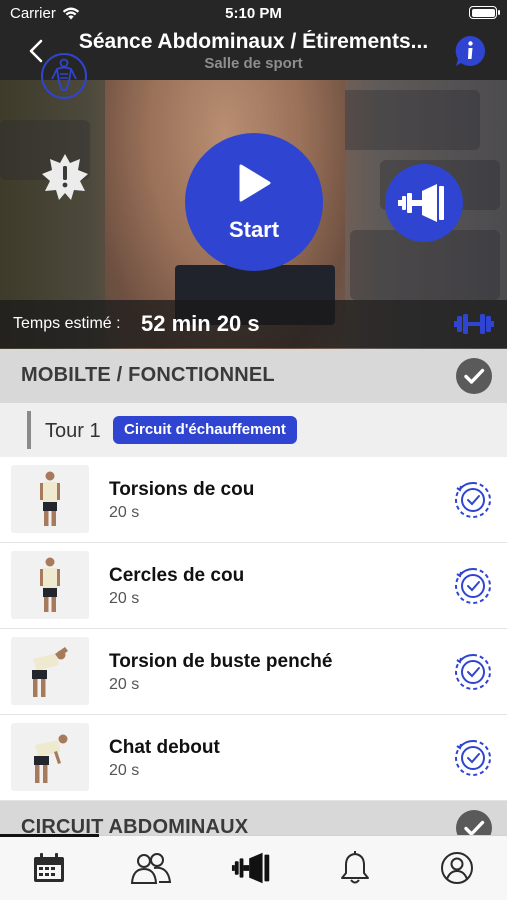 This screenshot has width=507, height=900. What do you see at coordinates (253, 63) in the screenshot?
I see `page-subtitle: Salle de sport` at bounding box center [253, 63].